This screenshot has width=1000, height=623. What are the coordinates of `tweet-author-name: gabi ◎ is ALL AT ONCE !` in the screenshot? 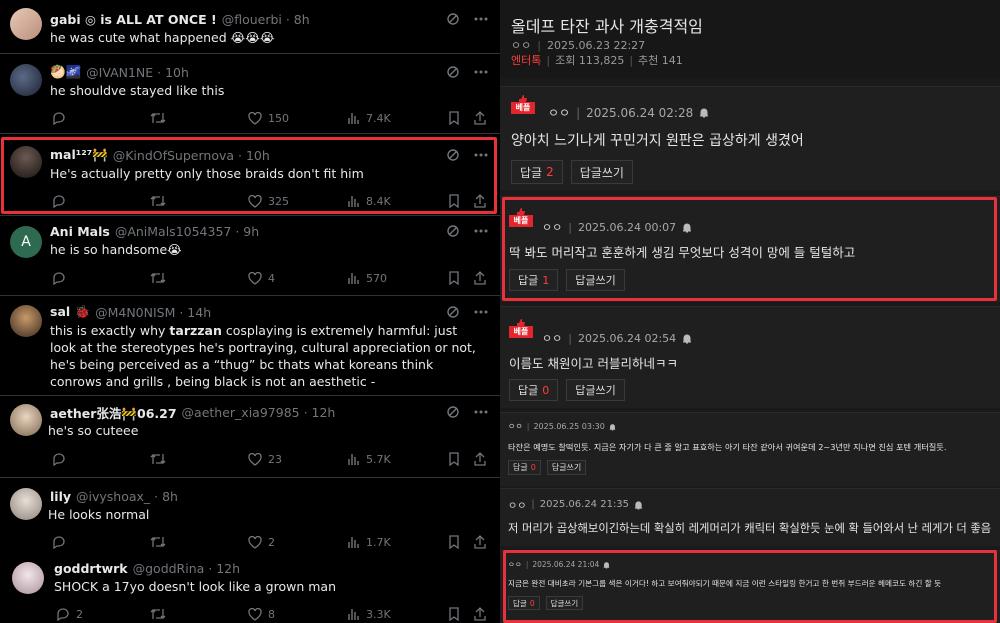 It's located at (133, 19).